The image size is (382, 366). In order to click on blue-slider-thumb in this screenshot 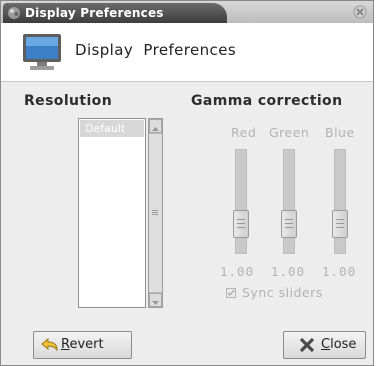, I will do `click(340, 224)`.